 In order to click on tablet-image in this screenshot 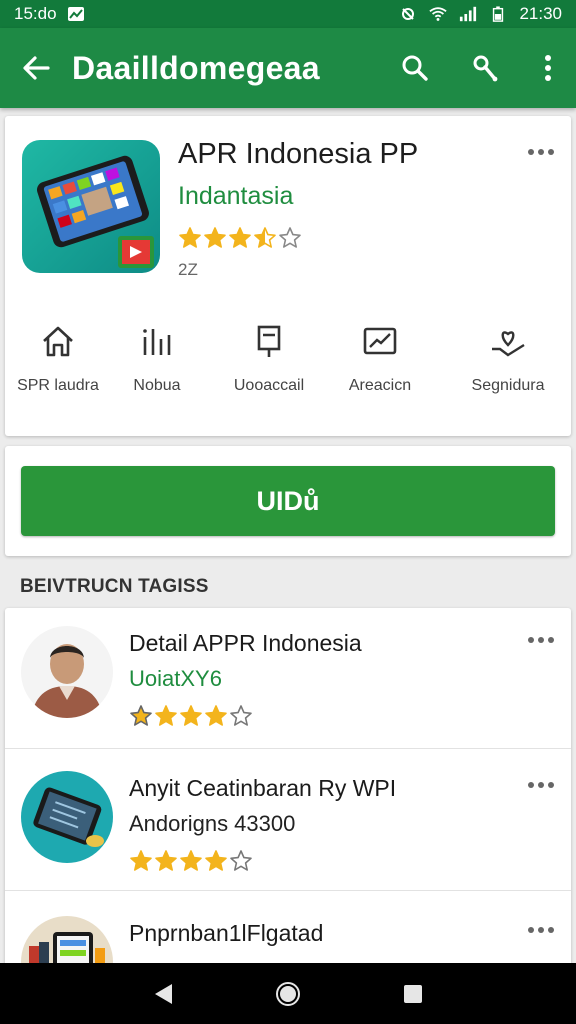, I will do `click(68, 817)`.